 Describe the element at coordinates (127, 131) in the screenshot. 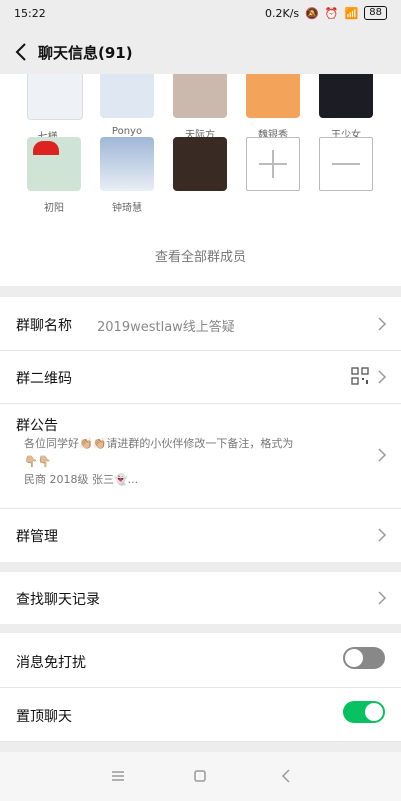

I see `member-name: Ponyo` at that location.